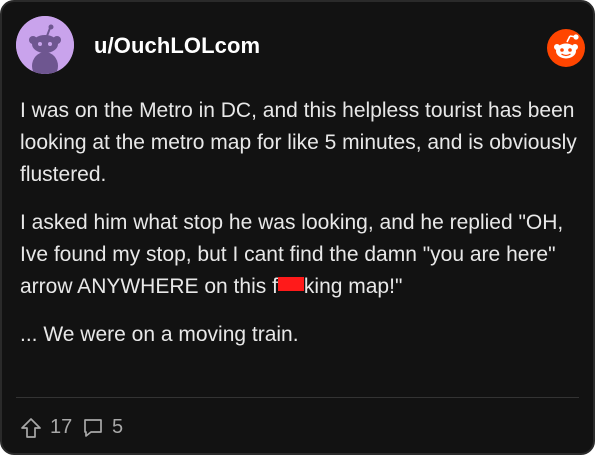 This screenshot has height=459, width=599. I want to click on upvote-count: 17, so click(61, 427).